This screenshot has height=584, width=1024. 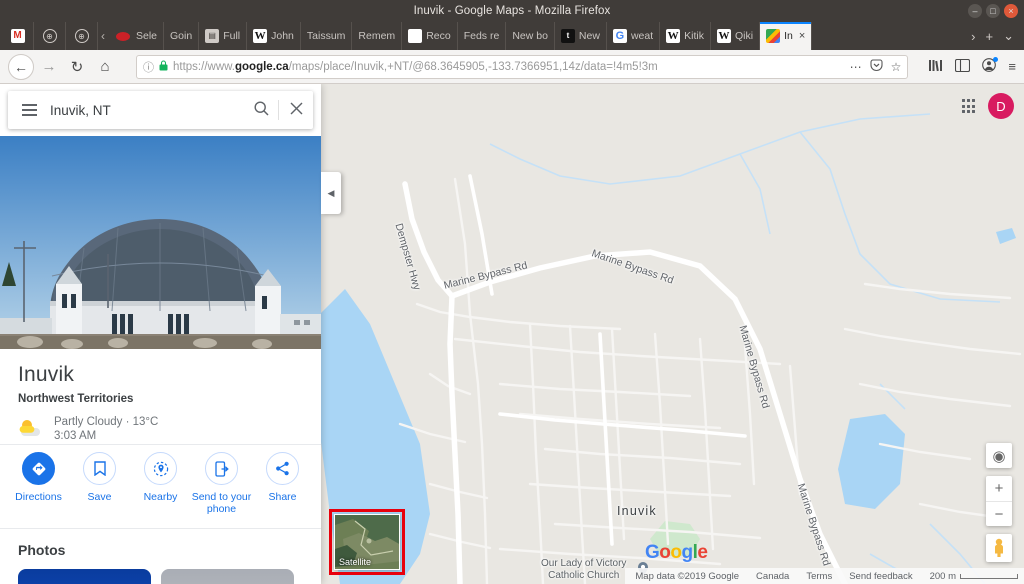 I want to click on tab-qiki: W Qiki, so click(x=736, y=36).